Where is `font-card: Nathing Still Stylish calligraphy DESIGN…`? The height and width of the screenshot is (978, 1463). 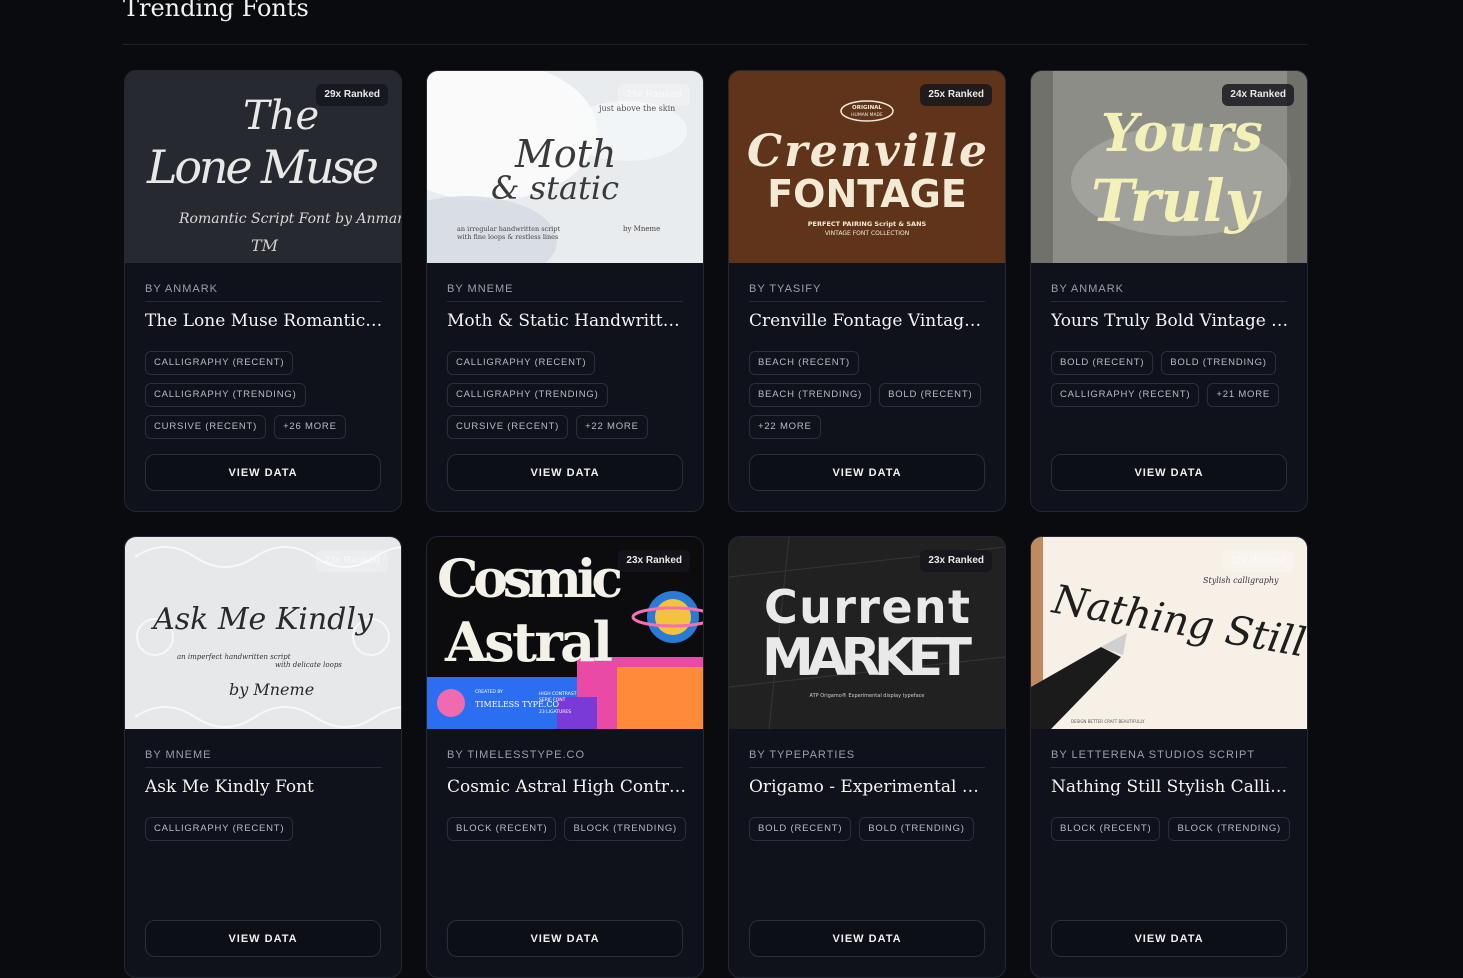
font-card: Nathing Still Stylish calligraphy DESIGN… is located at coordinates (1169, 757).